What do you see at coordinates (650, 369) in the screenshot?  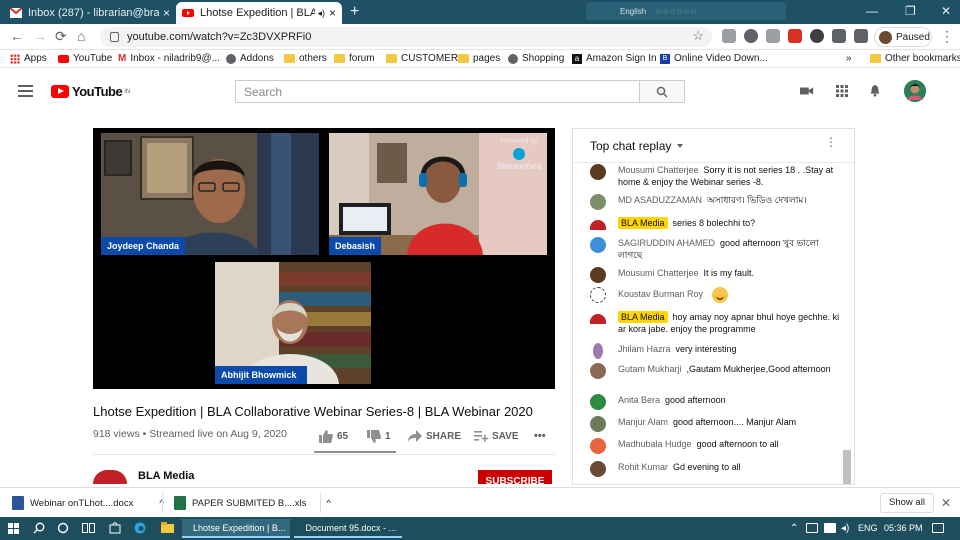 I see `chat-author: Gutam Mukharji` at bounding box center [650, 369].